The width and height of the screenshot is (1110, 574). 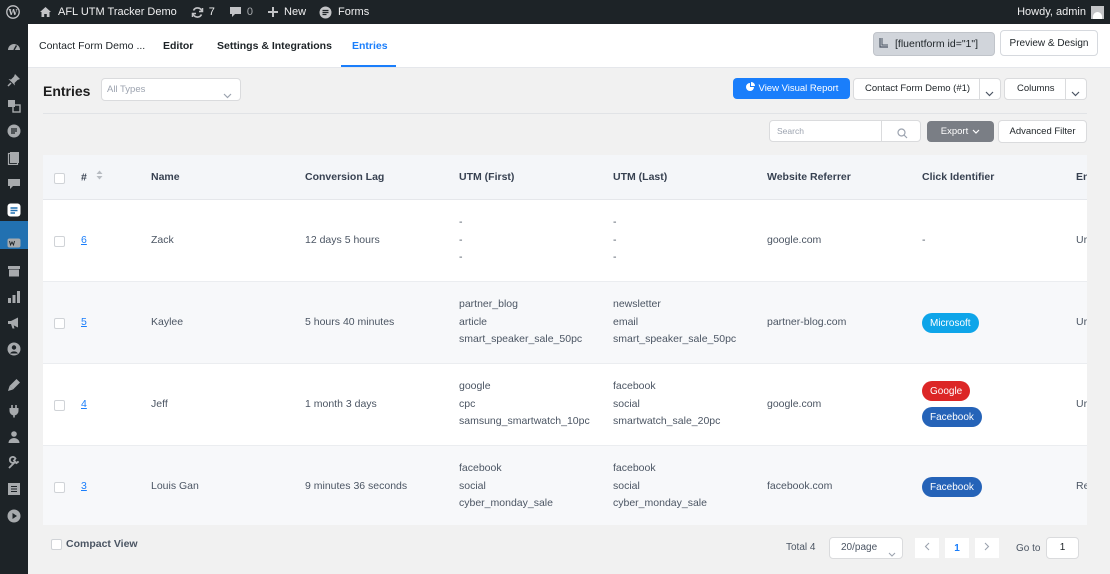 What do you see at coordinates (14, 47) in the screenshot?
I see `dashboard-icon` at bounding box center [14, 47].